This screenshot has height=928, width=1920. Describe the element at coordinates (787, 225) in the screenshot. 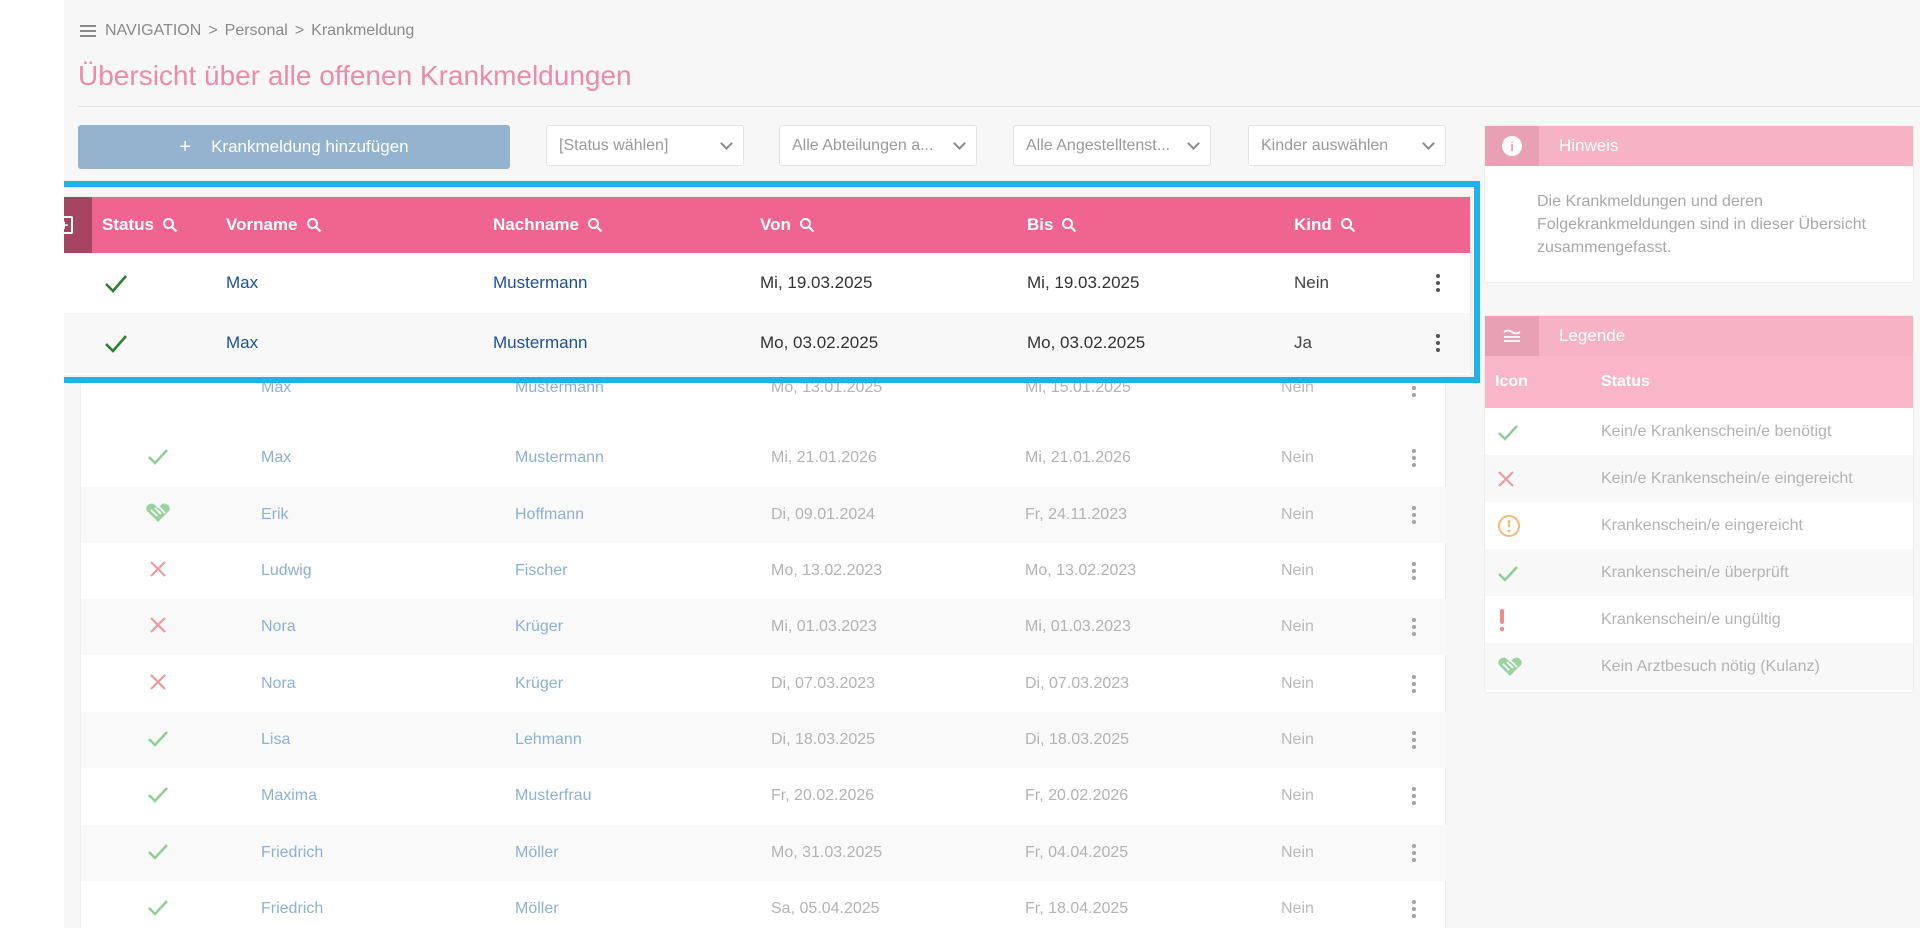

I see `column-header-von: Von` at that location.